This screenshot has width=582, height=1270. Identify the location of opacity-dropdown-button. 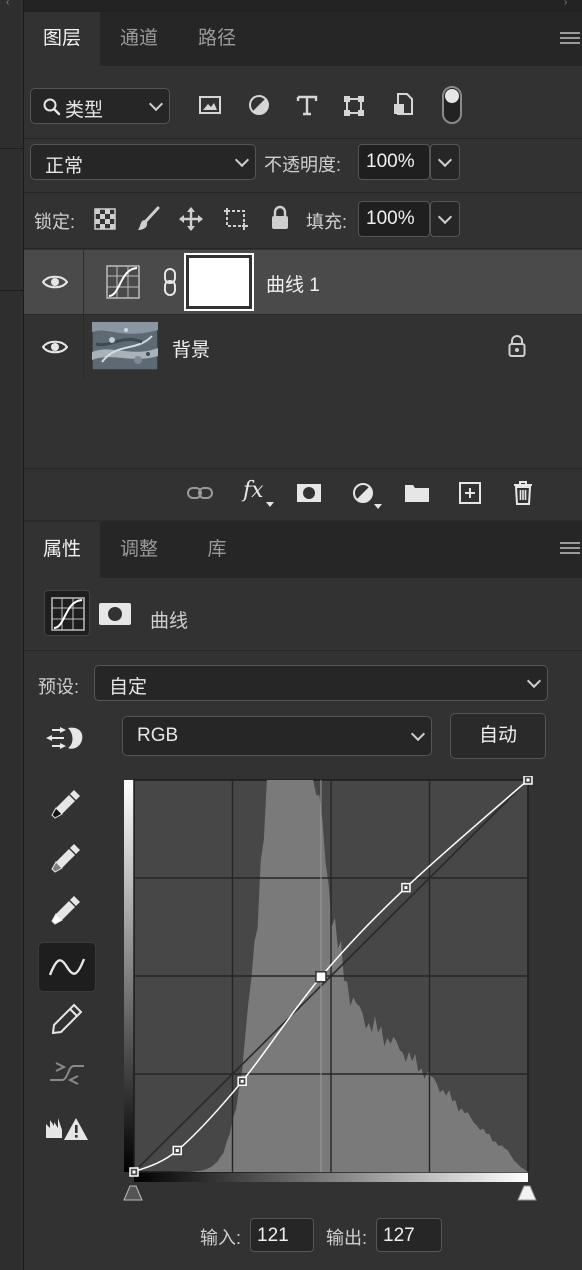
(445, 162).